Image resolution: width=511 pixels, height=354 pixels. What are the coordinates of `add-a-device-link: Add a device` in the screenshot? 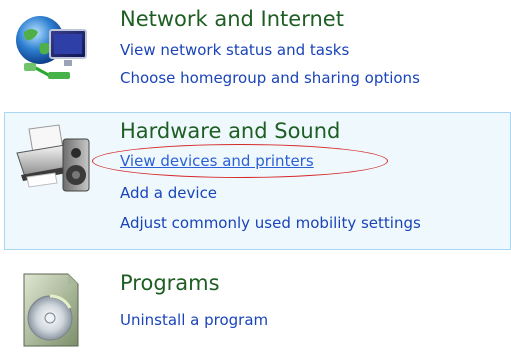 It's located at (168, 193).